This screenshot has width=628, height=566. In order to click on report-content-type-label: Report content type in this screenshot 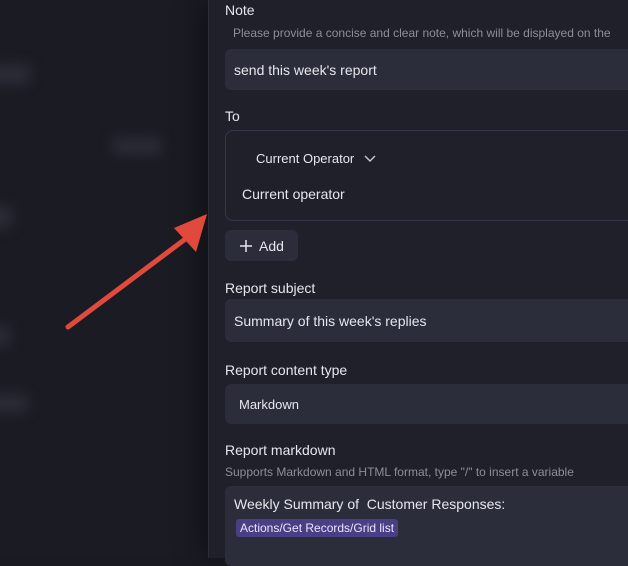, I will do `click(286, 370)`.